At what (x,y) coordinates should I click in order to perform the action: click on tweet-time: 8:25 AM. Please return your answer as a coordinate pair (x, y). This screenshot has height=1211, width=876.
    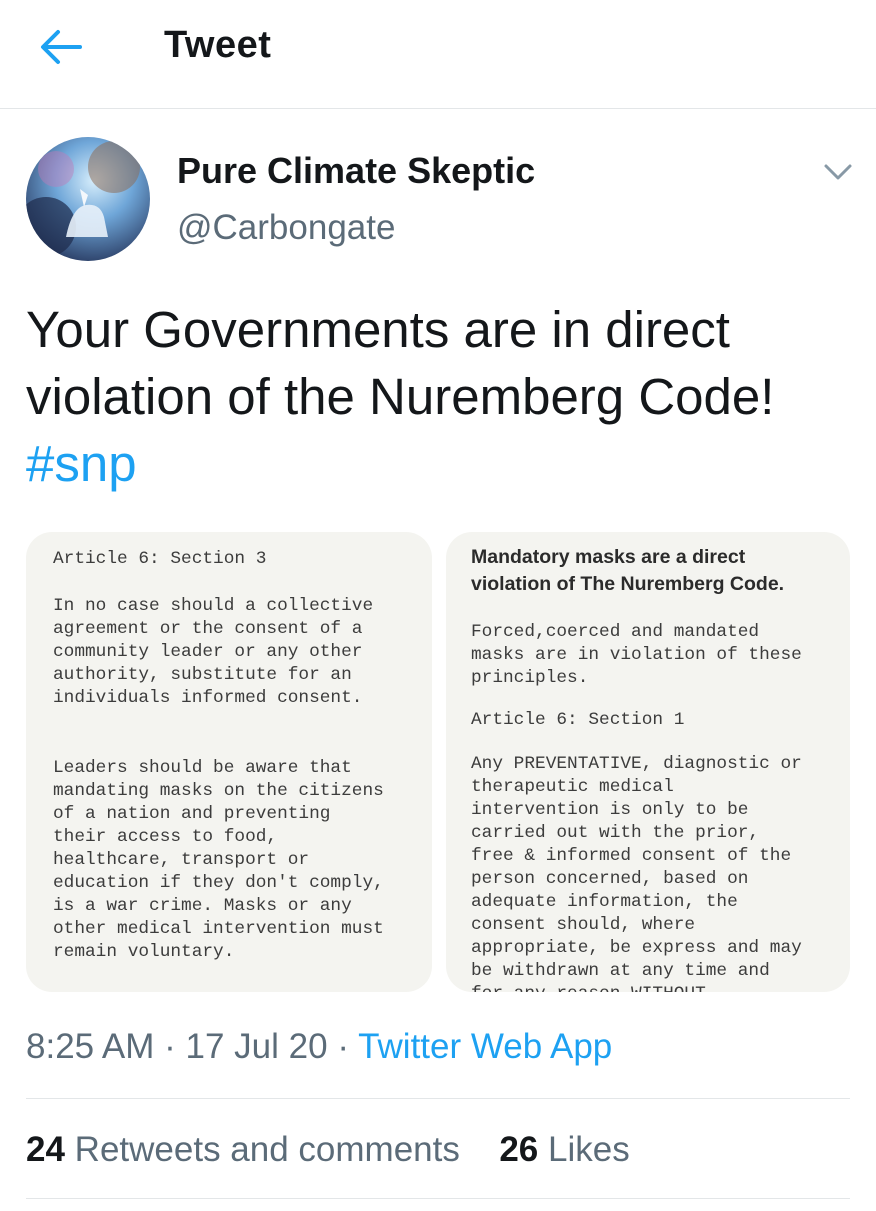
    Looking at the image, I should click on (90, 1046).